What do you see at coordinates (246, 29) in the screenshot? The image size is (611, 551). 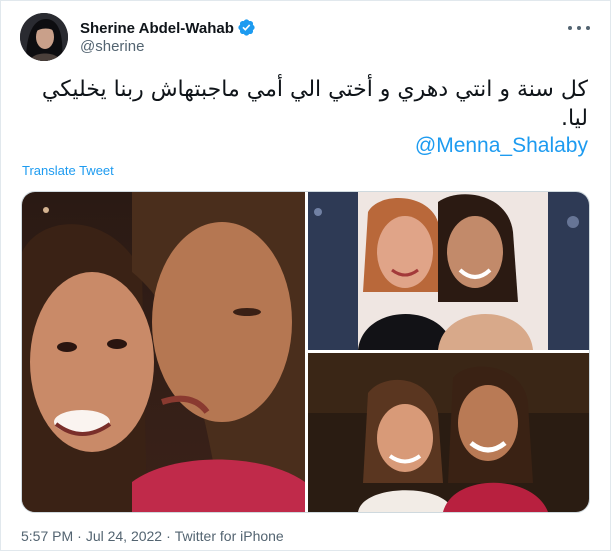 I see `verified-badge-icon` at bounding box center [246, 29].